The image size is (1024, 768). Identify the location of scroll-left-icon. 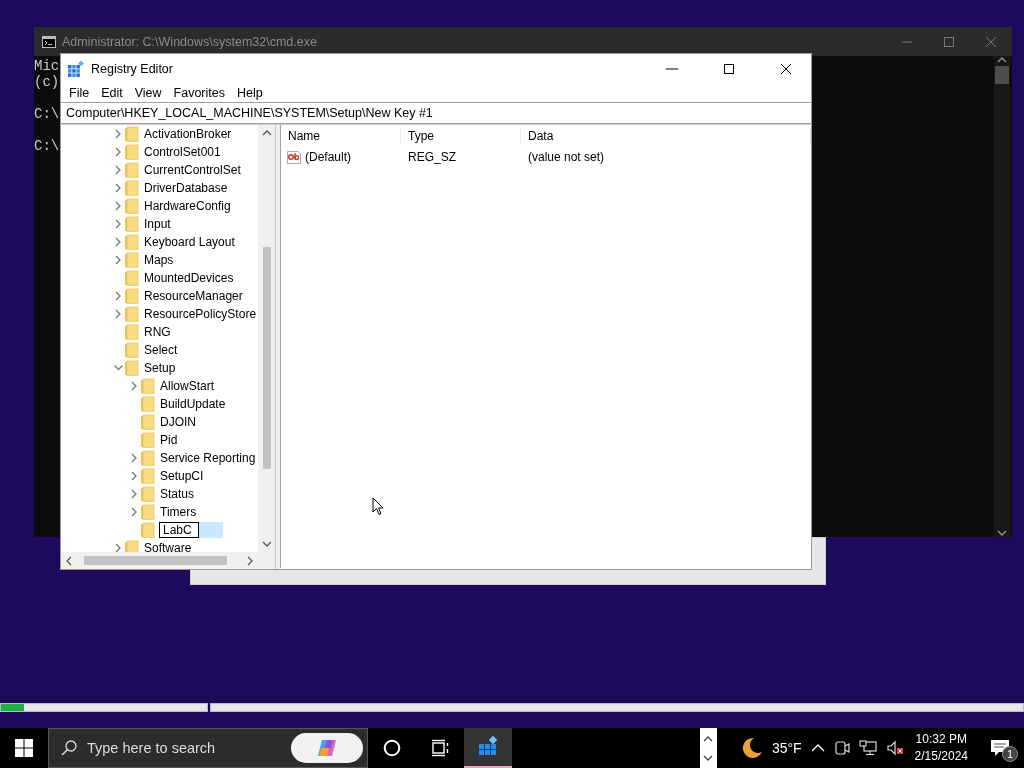
(68, 560).